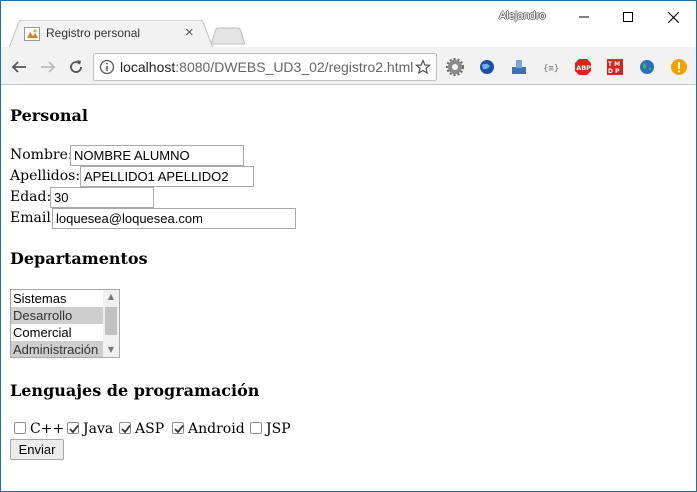 The image size is (697, 492). I want to click on personal-heading: Personal, so click(49, 115).